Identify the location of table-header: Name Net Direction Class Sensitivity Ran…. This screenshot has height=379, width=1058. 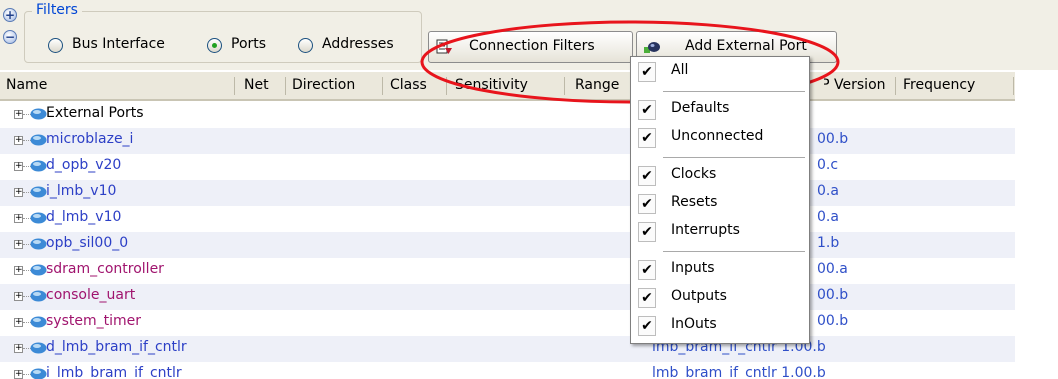
(507, 86).